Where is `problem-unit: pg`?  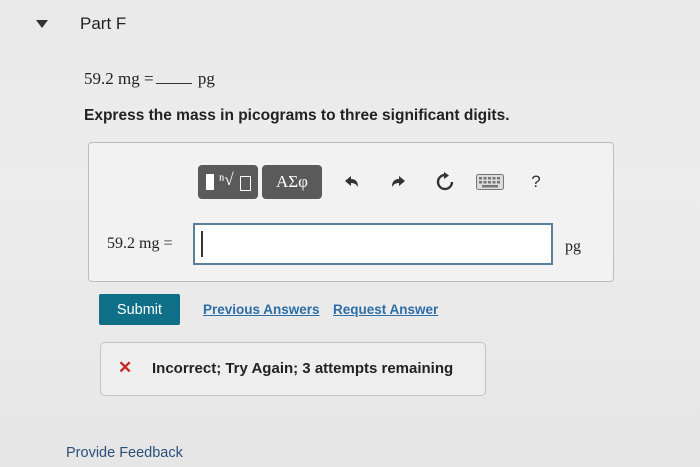
problem-unit: pg is located at coordinates (206, 78).